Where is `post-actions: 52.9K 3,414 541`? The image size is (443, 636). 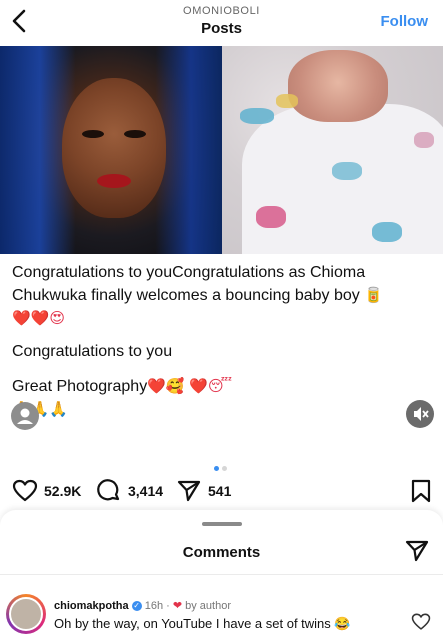 post-actions: 52.9K 3,414 541 is located at coordinates (221, 493).